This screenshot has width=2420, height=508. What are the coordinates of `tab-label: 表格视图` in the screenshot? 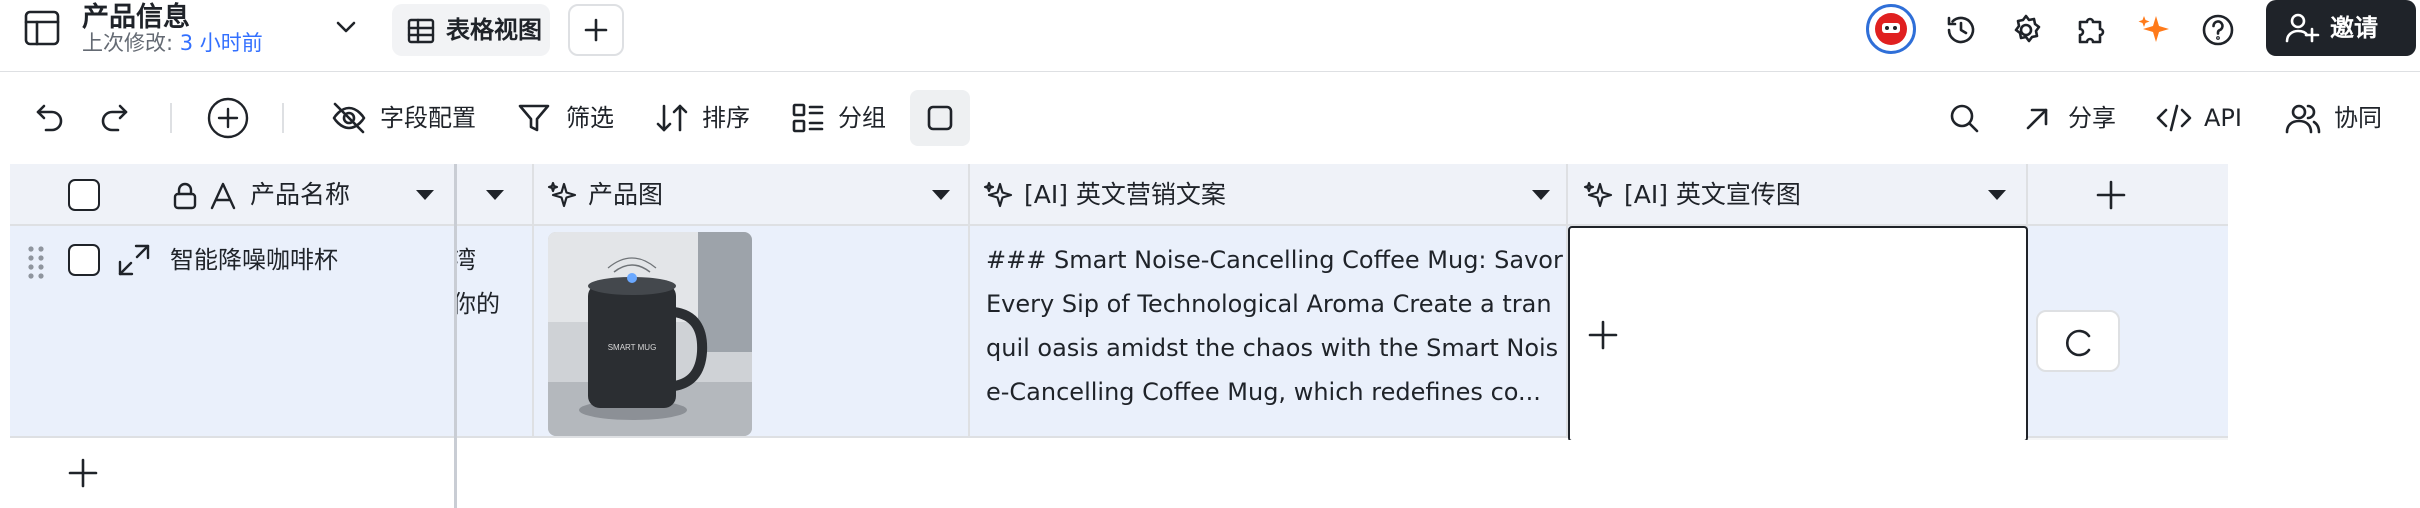 It's located at (494, 30).